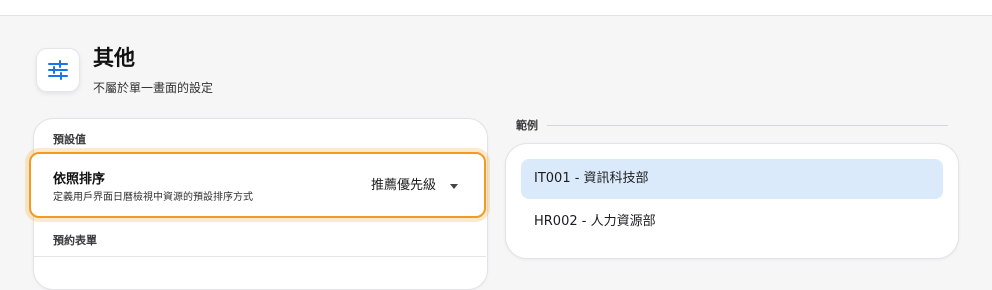  Describe the element at coordinates (747, 125) in the screenshot. I see `example-divider` at that location.